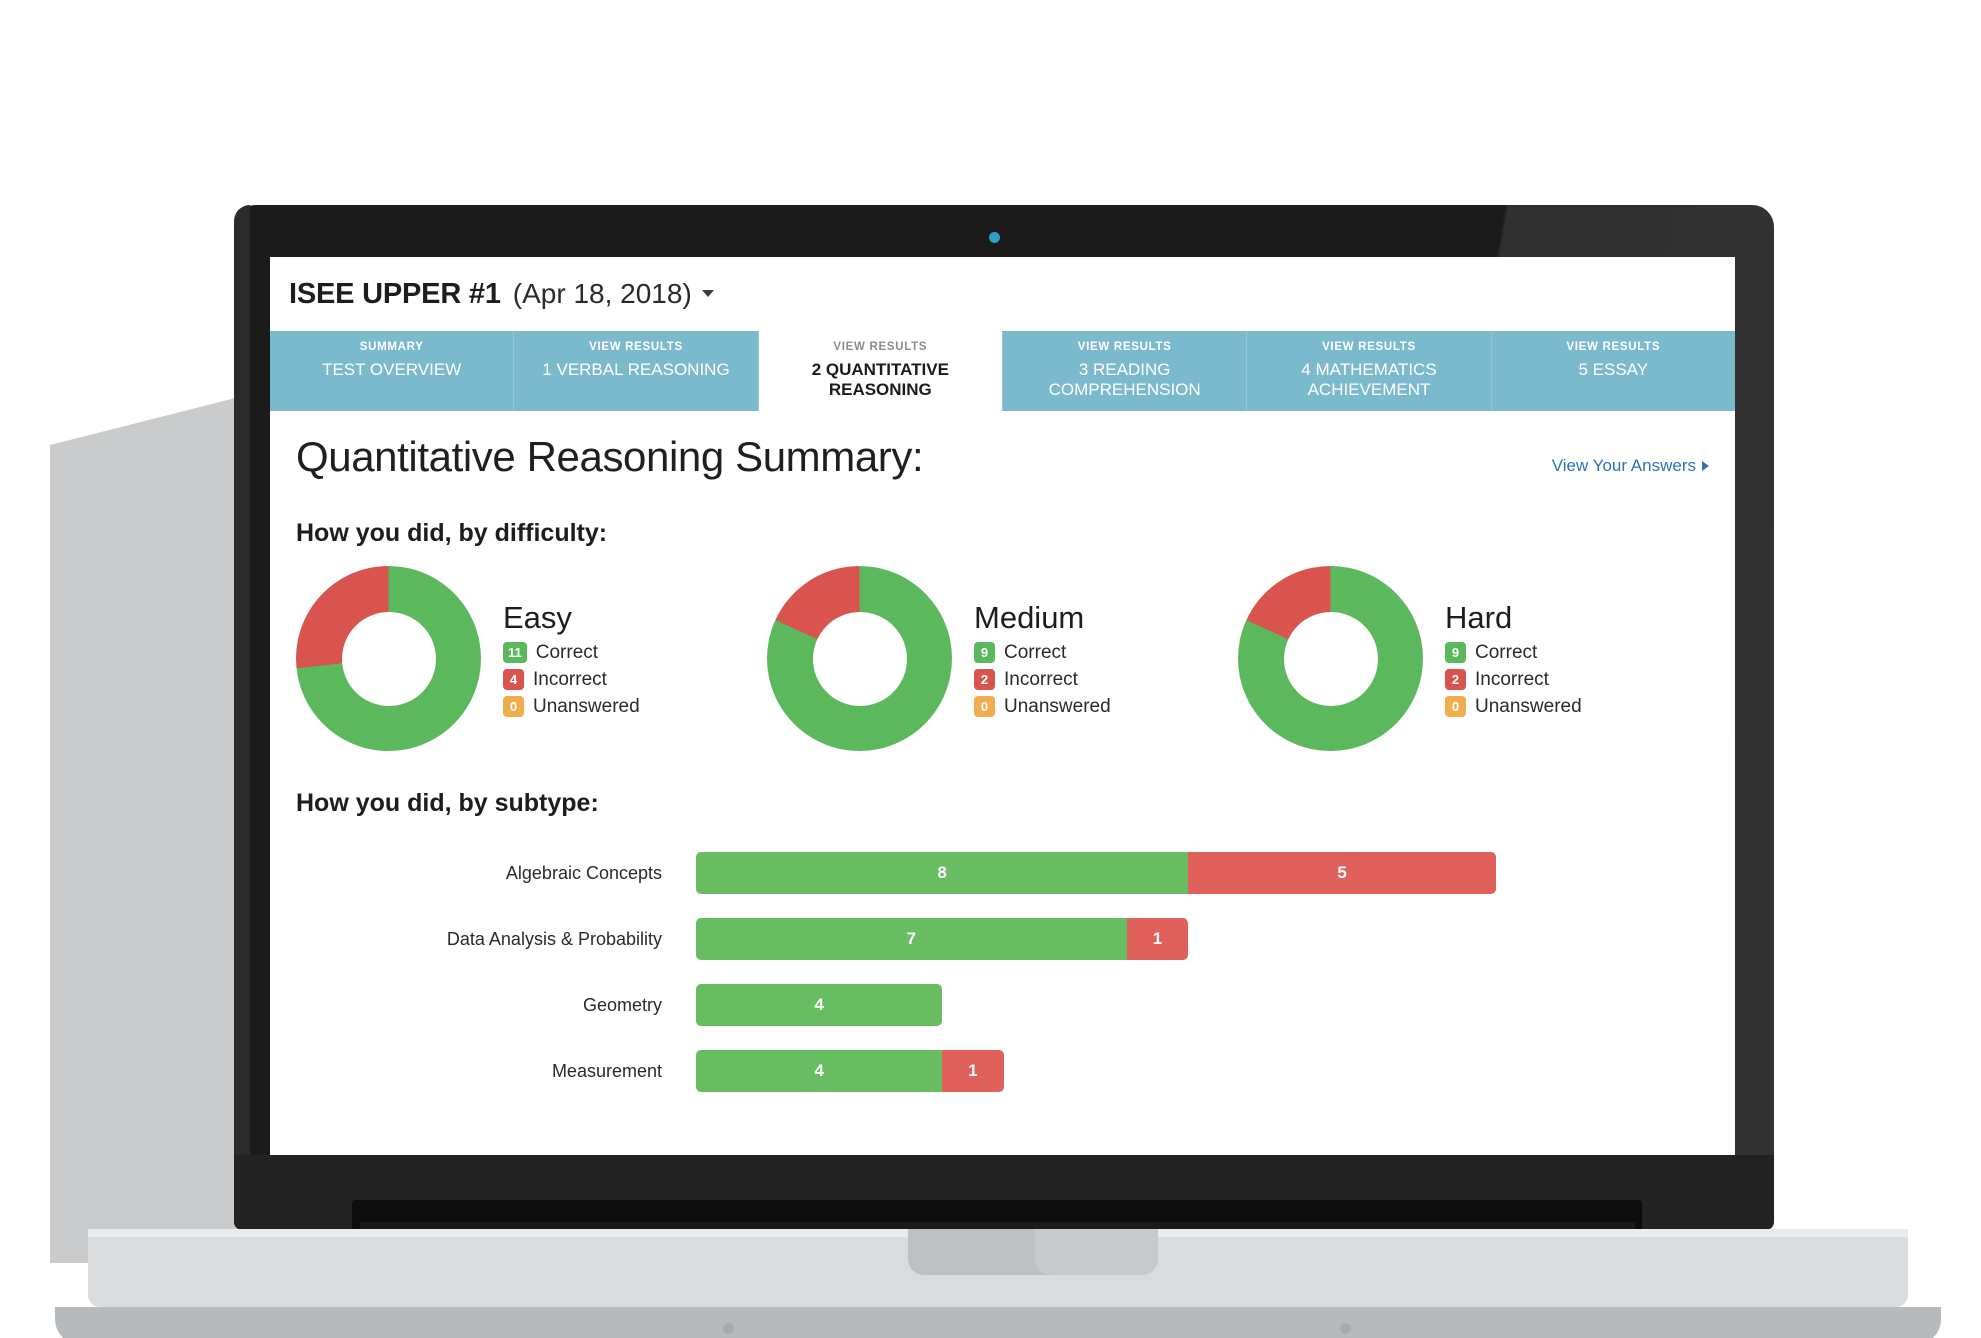 This screenshot has width=1981, height=1338. I want to click on tab-mathematics-achievement: VIEW RESULTS 4 MATHEMATICS ACHIEVEMENT, so click(1369, 371).